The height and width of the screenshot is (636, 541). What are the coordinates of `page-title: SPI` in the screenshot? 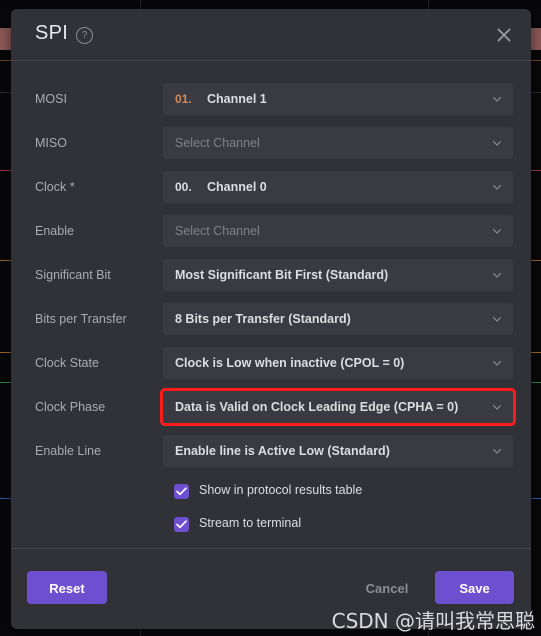 It's located at (52, 33).